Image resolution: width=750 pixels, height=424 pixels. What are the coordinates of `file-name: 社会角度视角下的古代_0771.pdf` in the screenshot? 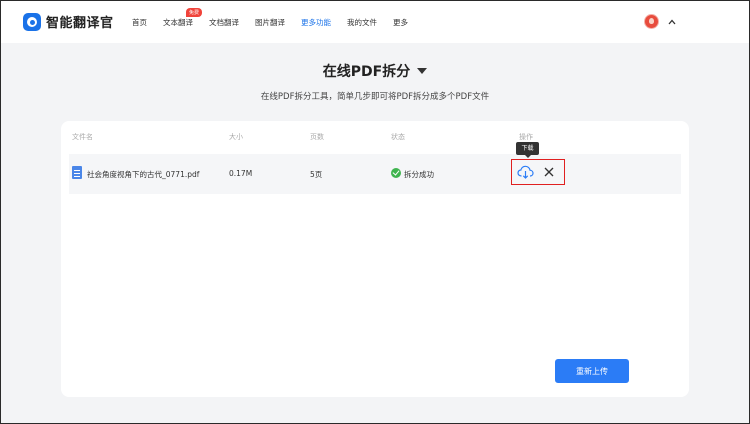 It's located at (143, 174).